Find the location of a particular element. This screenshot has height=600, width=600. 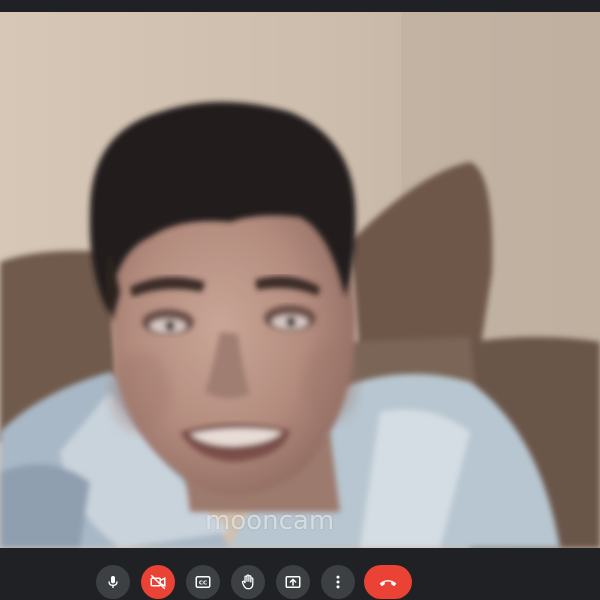

end-call-button is located at coordinates (388, 582).